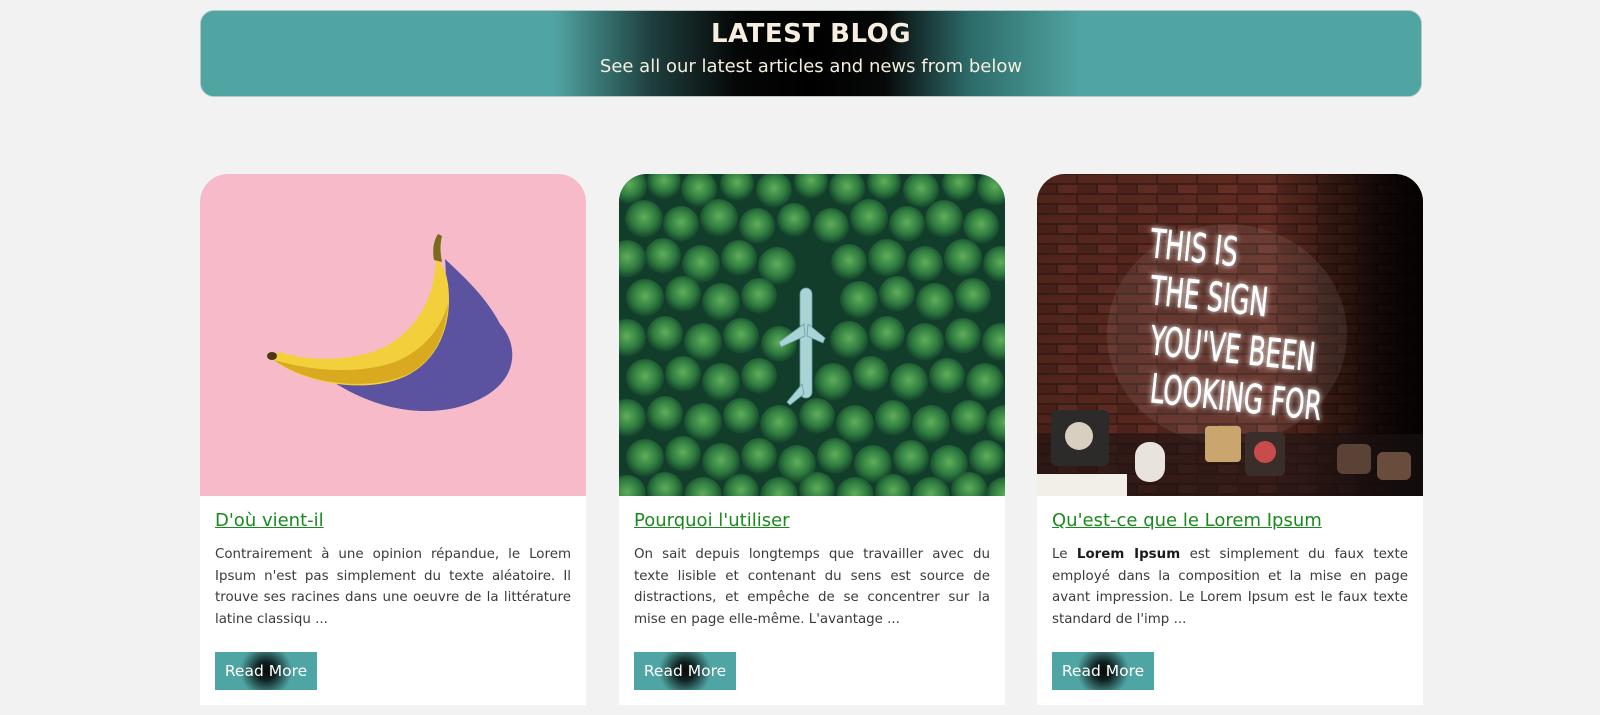  I want to click on card-excerpt-prefix: Le, so click(1064, 554).